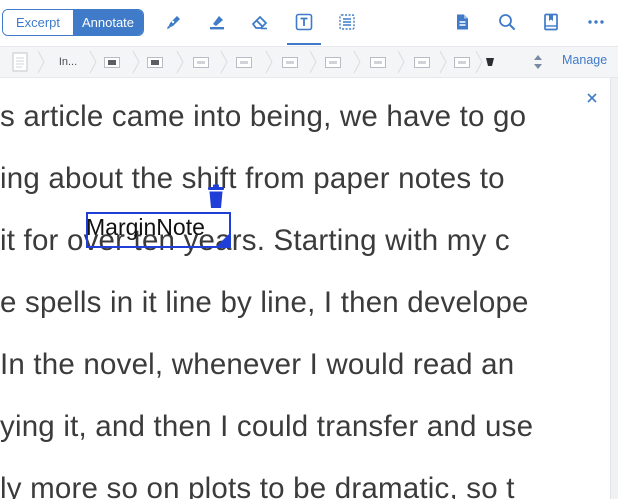  What do you see at coordinates (145, 227) in the screenshot?
I see `margin-note-text: MarginNote` at bounding box center [145, 227].